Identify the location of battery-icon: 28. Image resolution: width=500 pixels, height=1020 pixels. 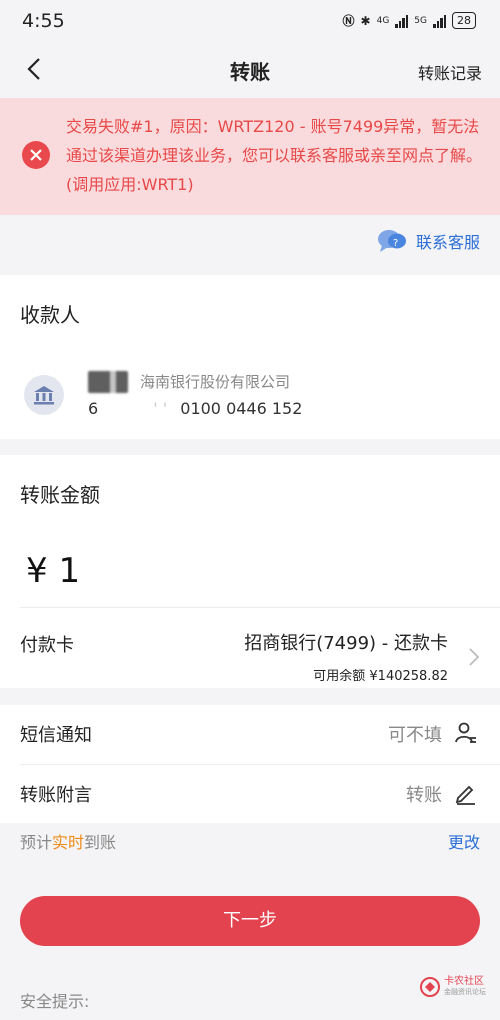
(464, 20).